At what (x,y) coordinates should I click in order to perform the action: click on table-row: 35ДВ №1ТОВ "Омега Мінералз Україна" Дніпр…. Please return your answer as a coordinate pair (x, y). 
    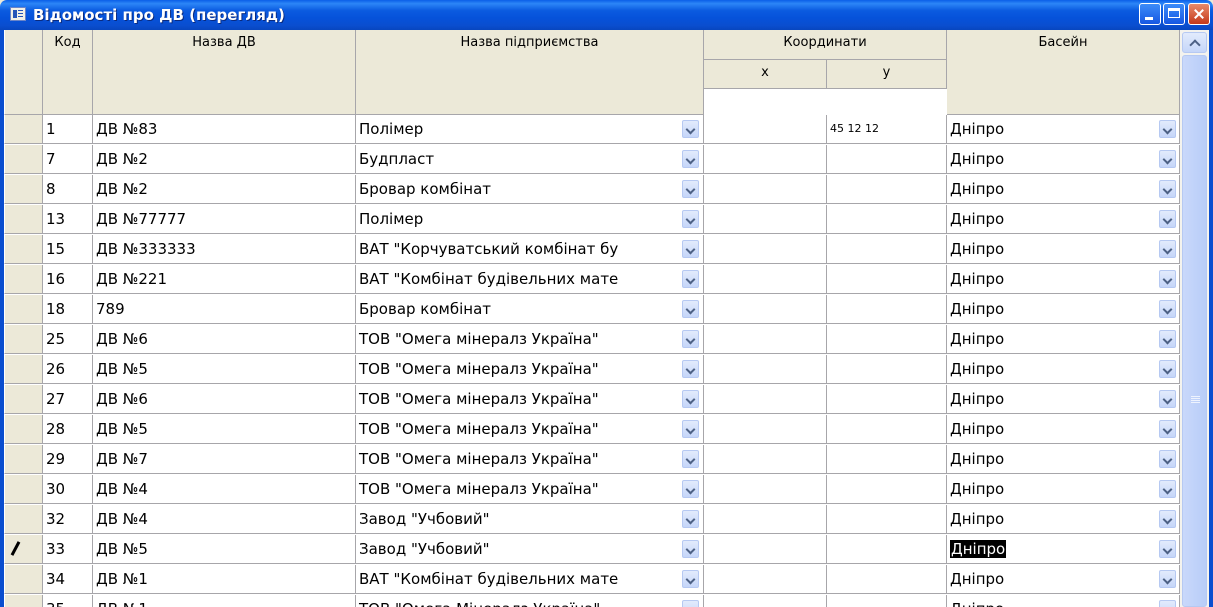
    Looking at the image, I should click on (592, 601).